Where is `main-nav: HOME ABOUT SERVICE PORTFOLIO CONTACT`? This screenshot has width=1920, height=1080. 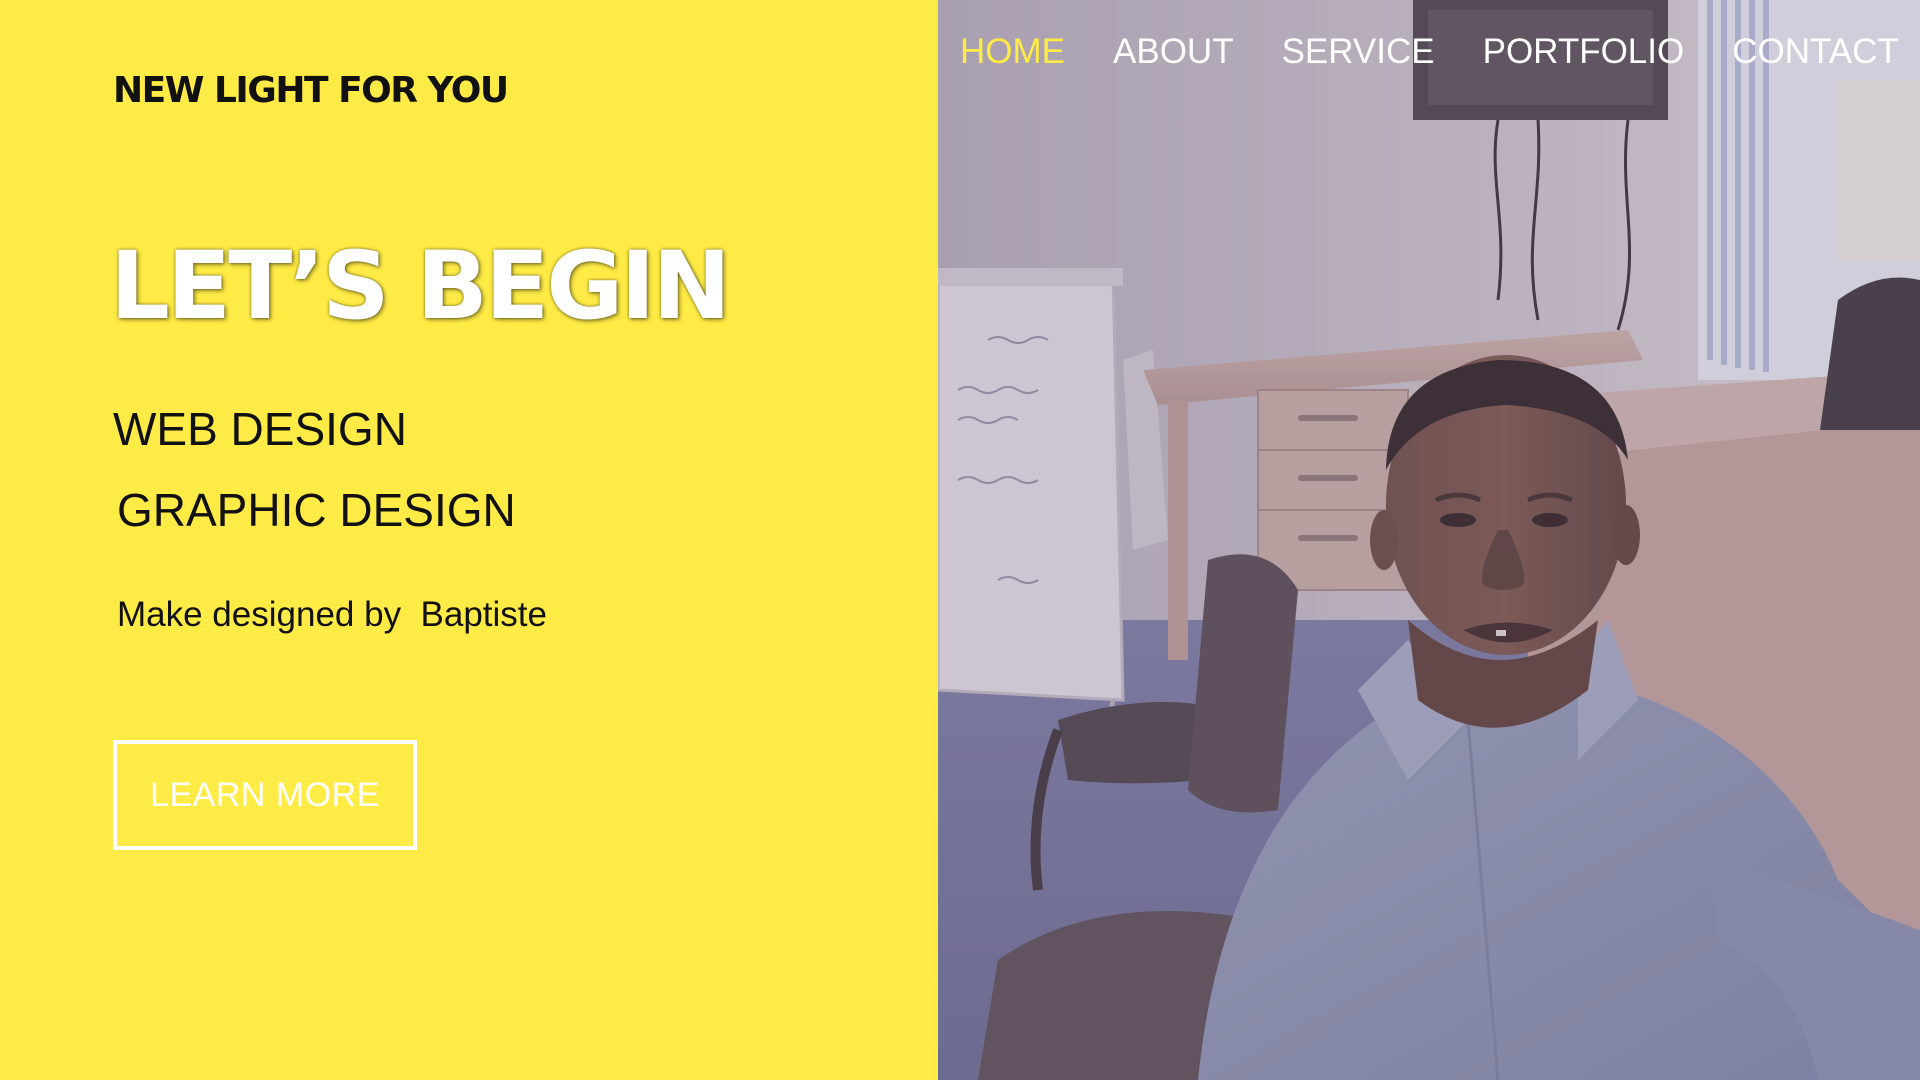
main-nav: HOME ABOUT SERVICE PORTFOLIO CONTACT is located at coordinates (1429, 52).